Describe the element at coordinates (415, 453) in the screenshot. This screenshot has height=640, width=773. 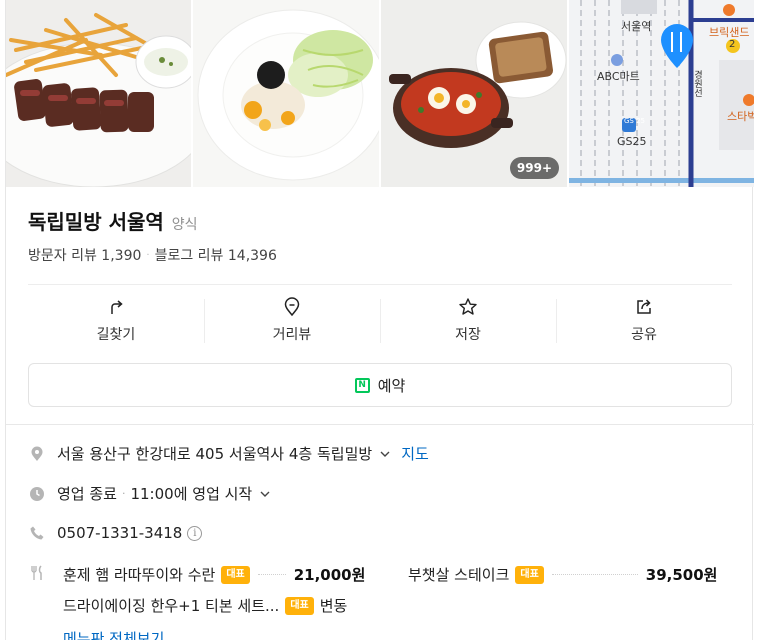
I see `map-link: 지도` at that location.